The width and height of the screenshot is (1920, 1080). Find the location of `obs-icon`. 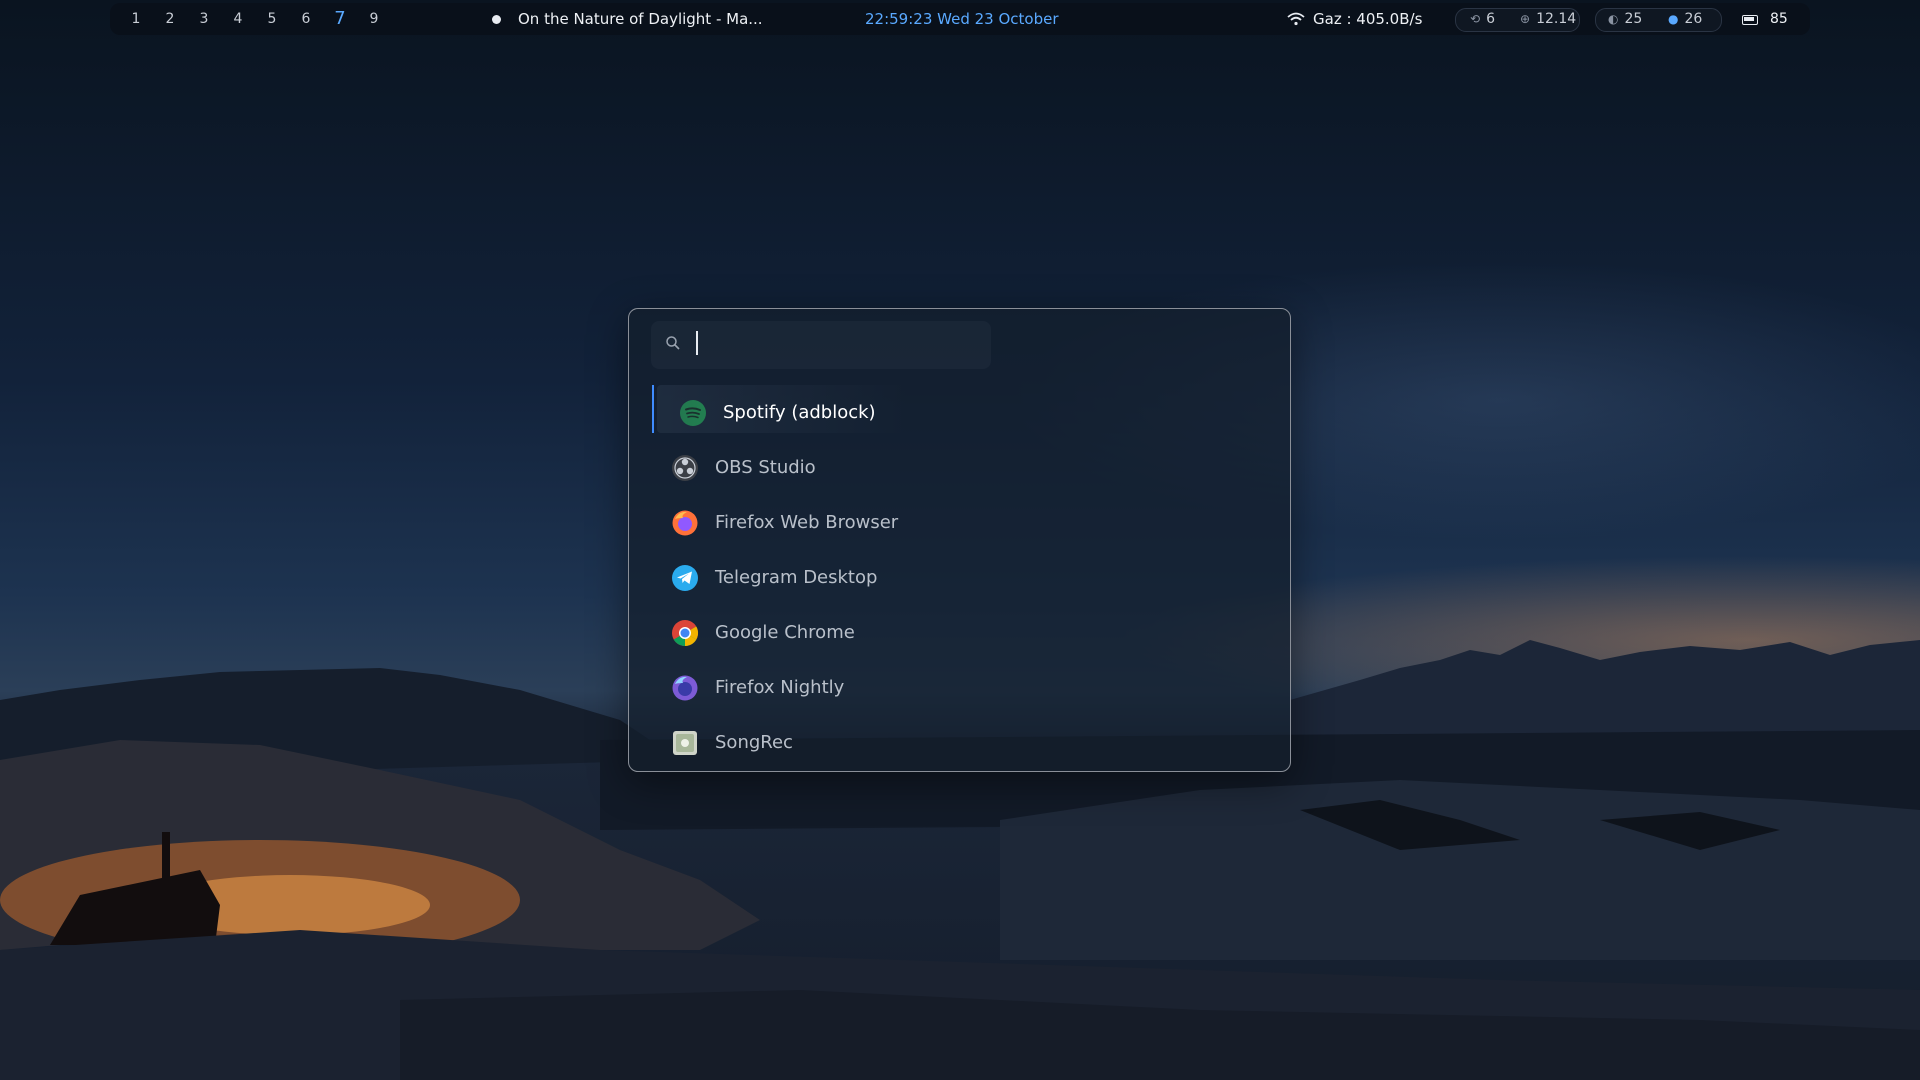

obs-icon is located at coordinates (685, 468).